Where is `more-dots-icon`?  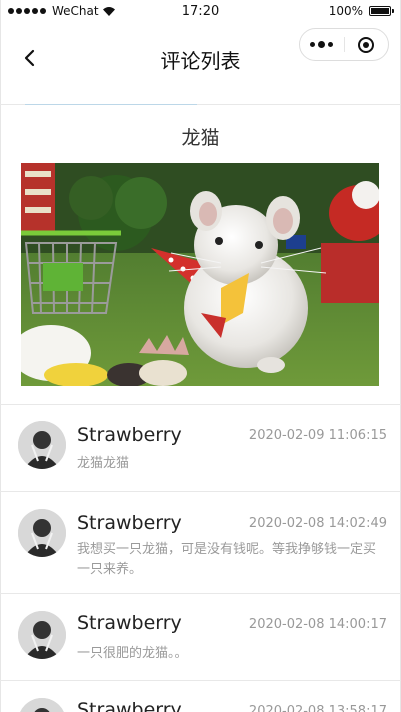
more-dots-icon is located at coordinates (322, 44).